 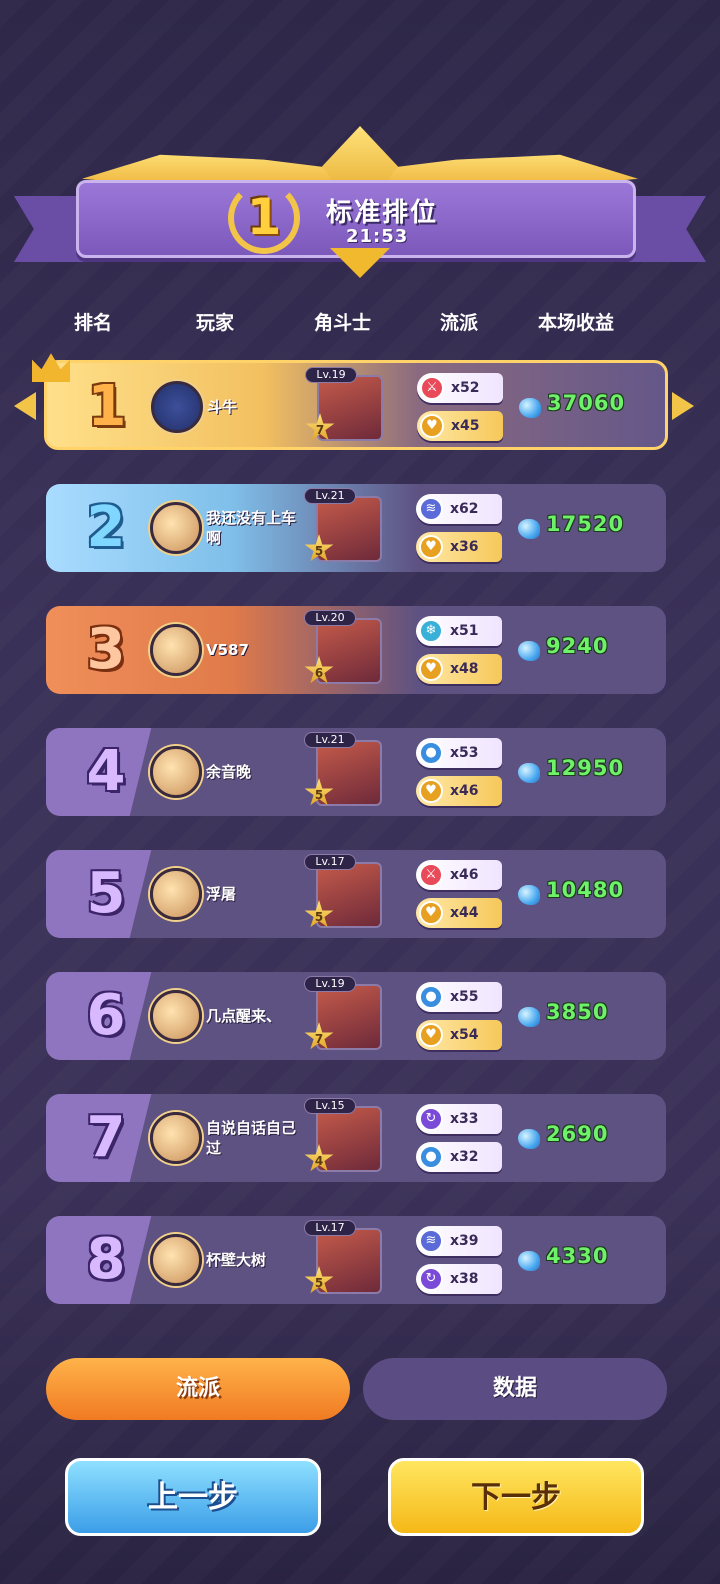 What do you see at coordinates (577, 646) in the screenshot?
I see `earnings-value: 9240` at bounding box center [577, 646].